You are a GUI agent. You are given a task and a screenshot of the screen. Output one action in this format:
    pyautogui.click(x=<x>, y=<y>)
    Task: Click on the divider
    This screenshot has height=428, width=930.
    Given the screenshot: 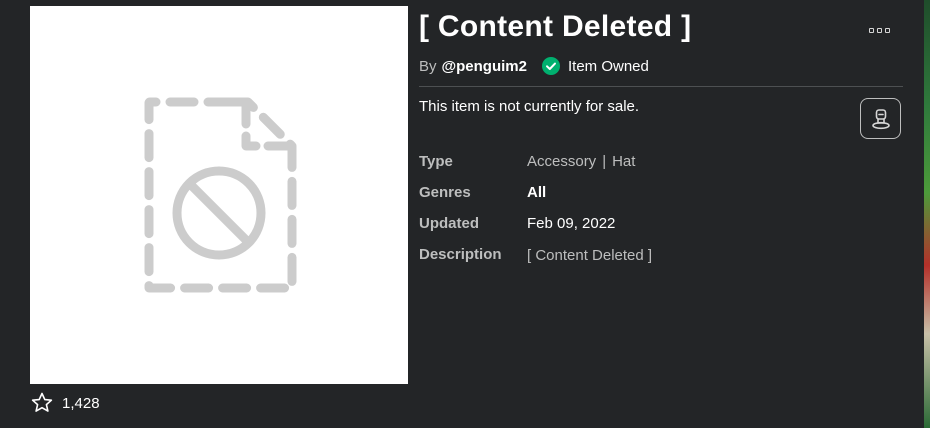 What is the action you would take?
    pyautogui.click(x=661, y=86)
    